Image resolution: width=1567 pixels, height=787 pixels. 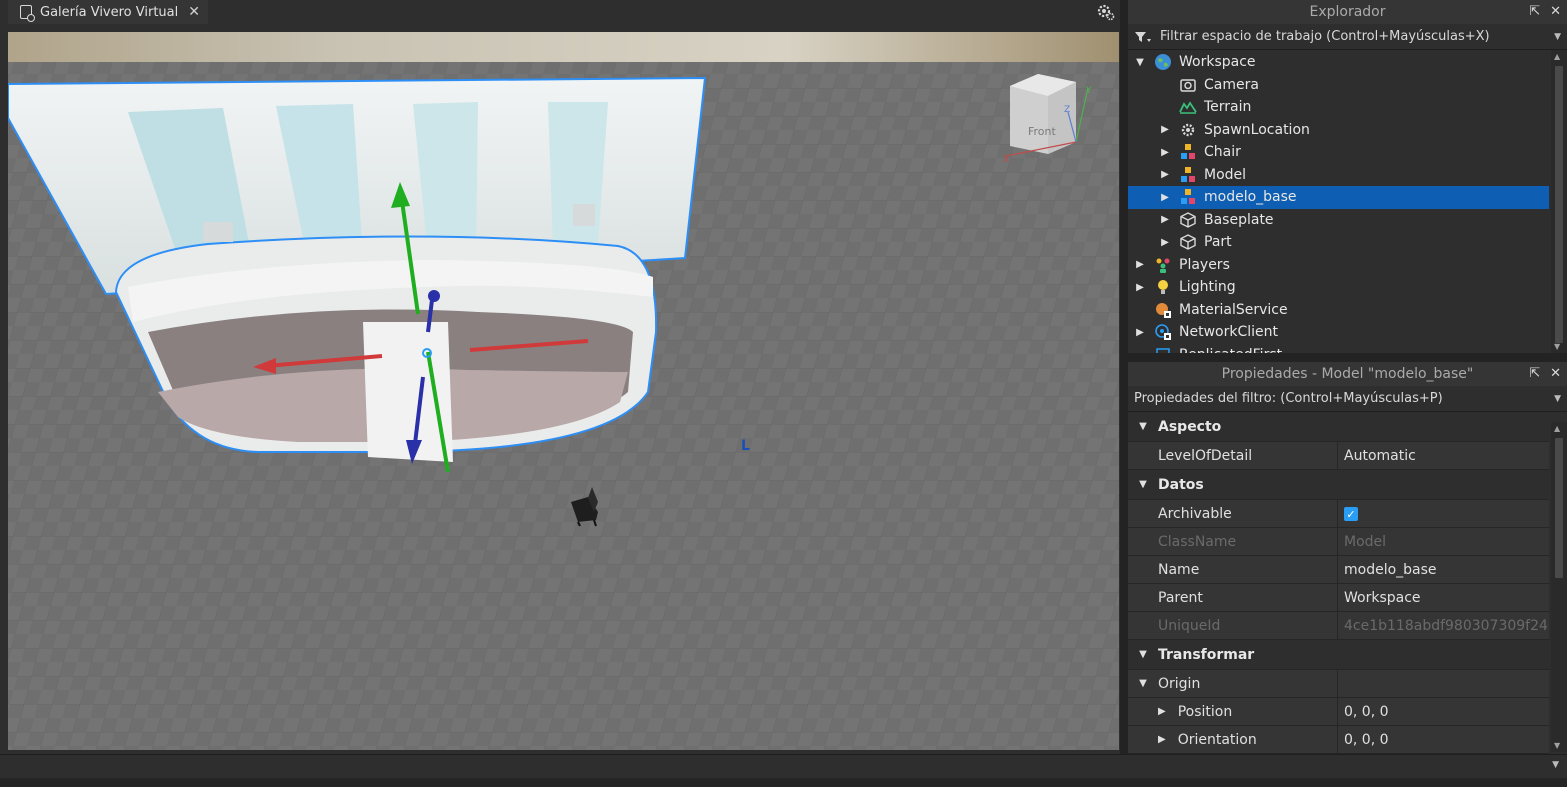 I want to click on explorer-item-workspace: ▼ Workspace, so click(x=1338, y=62).